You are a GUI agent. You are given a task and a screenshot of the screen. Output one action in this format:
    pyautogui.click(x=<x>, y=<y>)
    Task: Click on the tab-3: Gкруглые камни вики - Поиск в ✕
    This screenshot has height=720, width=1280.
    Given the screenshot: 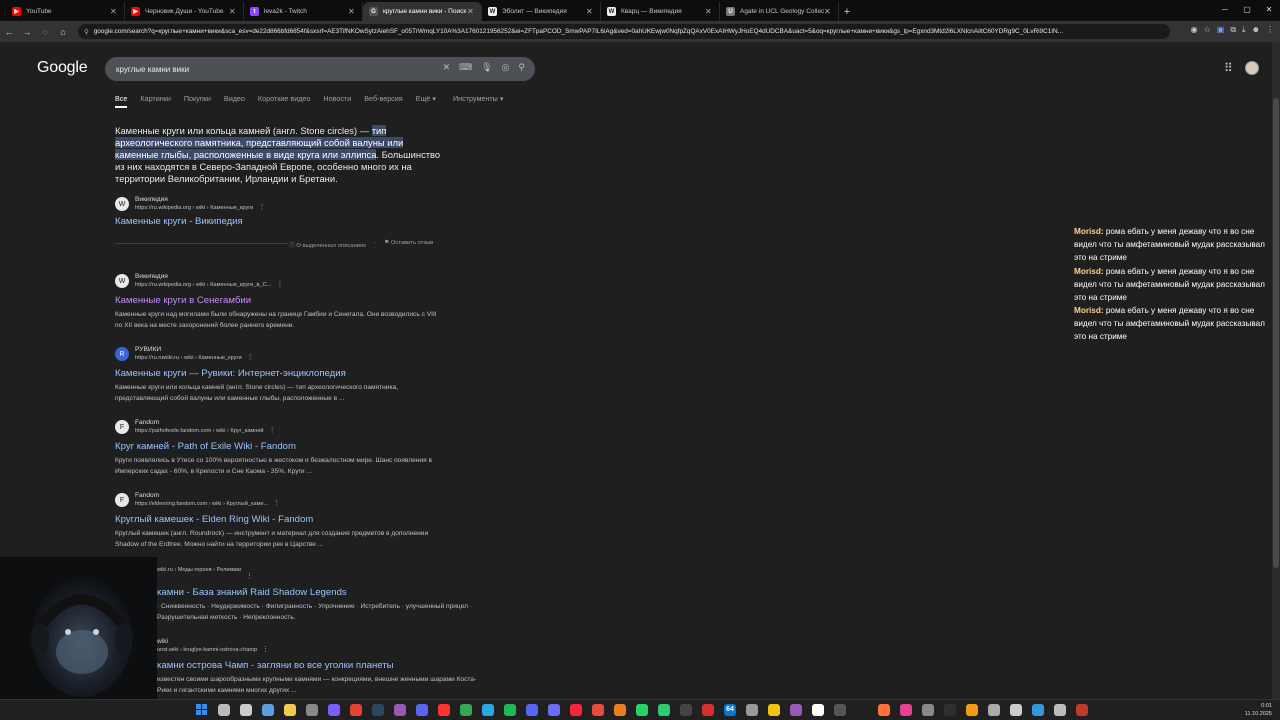 What is the action you would take?
    pyautogui.click(x=422, y=11)
    